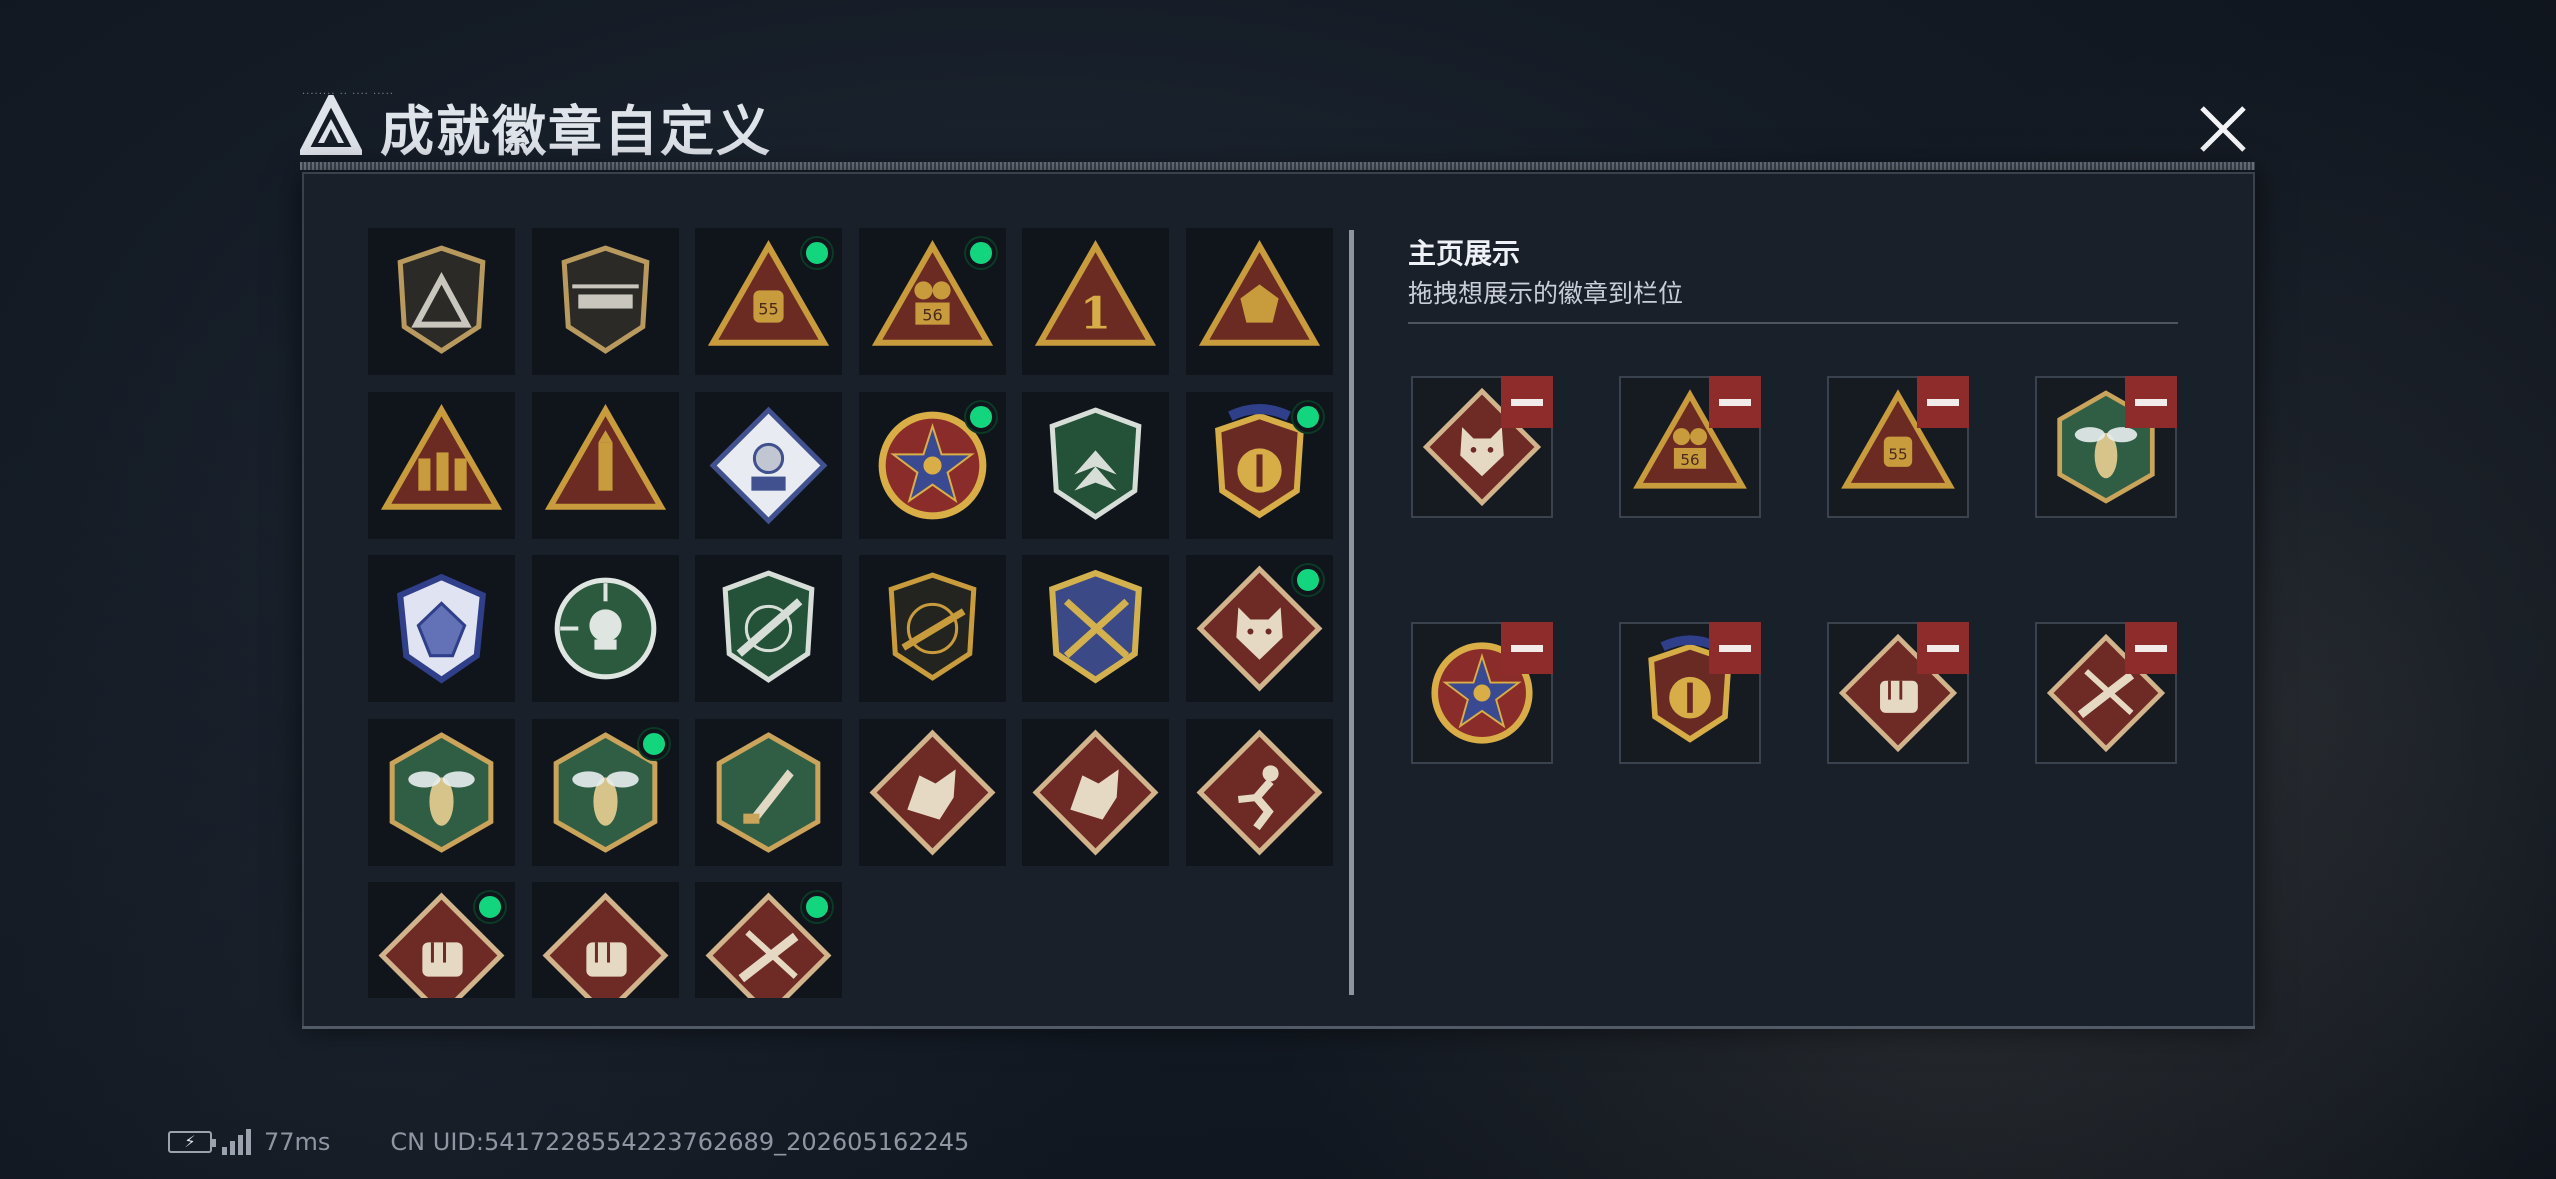  I want to click on triangle-logo-shield-badge-icon, so click(441, 299).